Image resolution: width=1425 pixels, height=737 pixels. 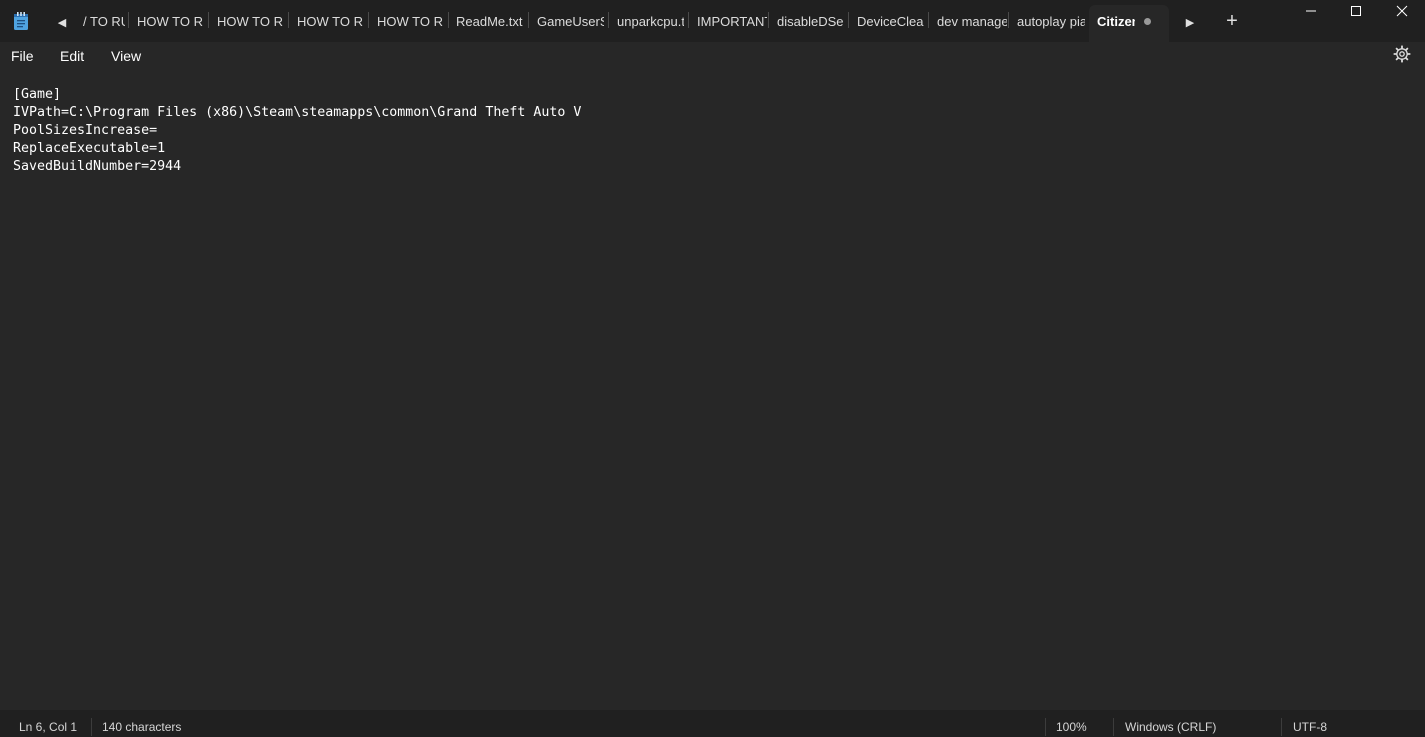 I want to click on plus-icon: +, so click(x=1232, y=21).